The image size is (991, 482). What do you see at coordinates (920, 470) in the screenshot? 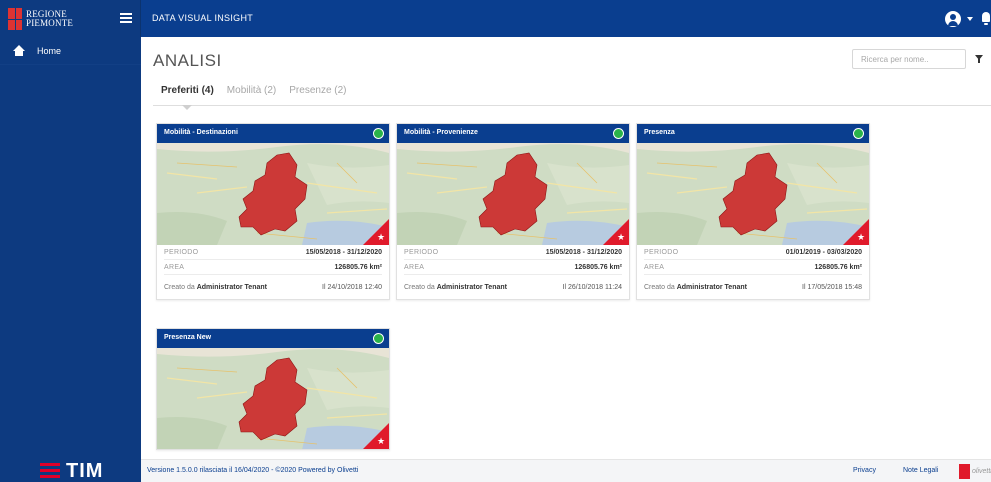
I see `legal-notes-link: Note Legali` at bounding box center [920, 470].